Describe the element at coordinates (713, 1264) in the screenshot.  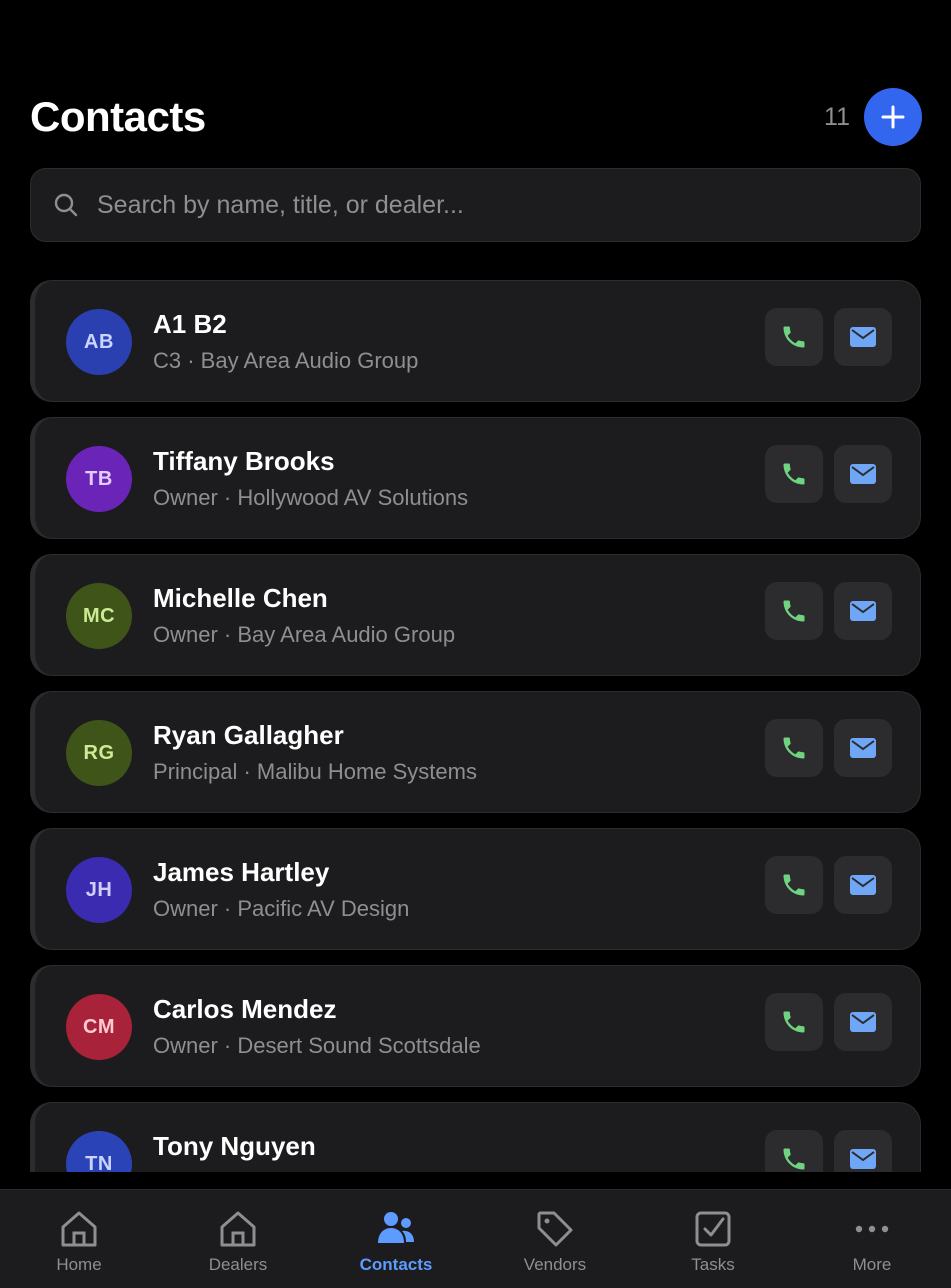
I see `tab-label: Tasks` at that location.